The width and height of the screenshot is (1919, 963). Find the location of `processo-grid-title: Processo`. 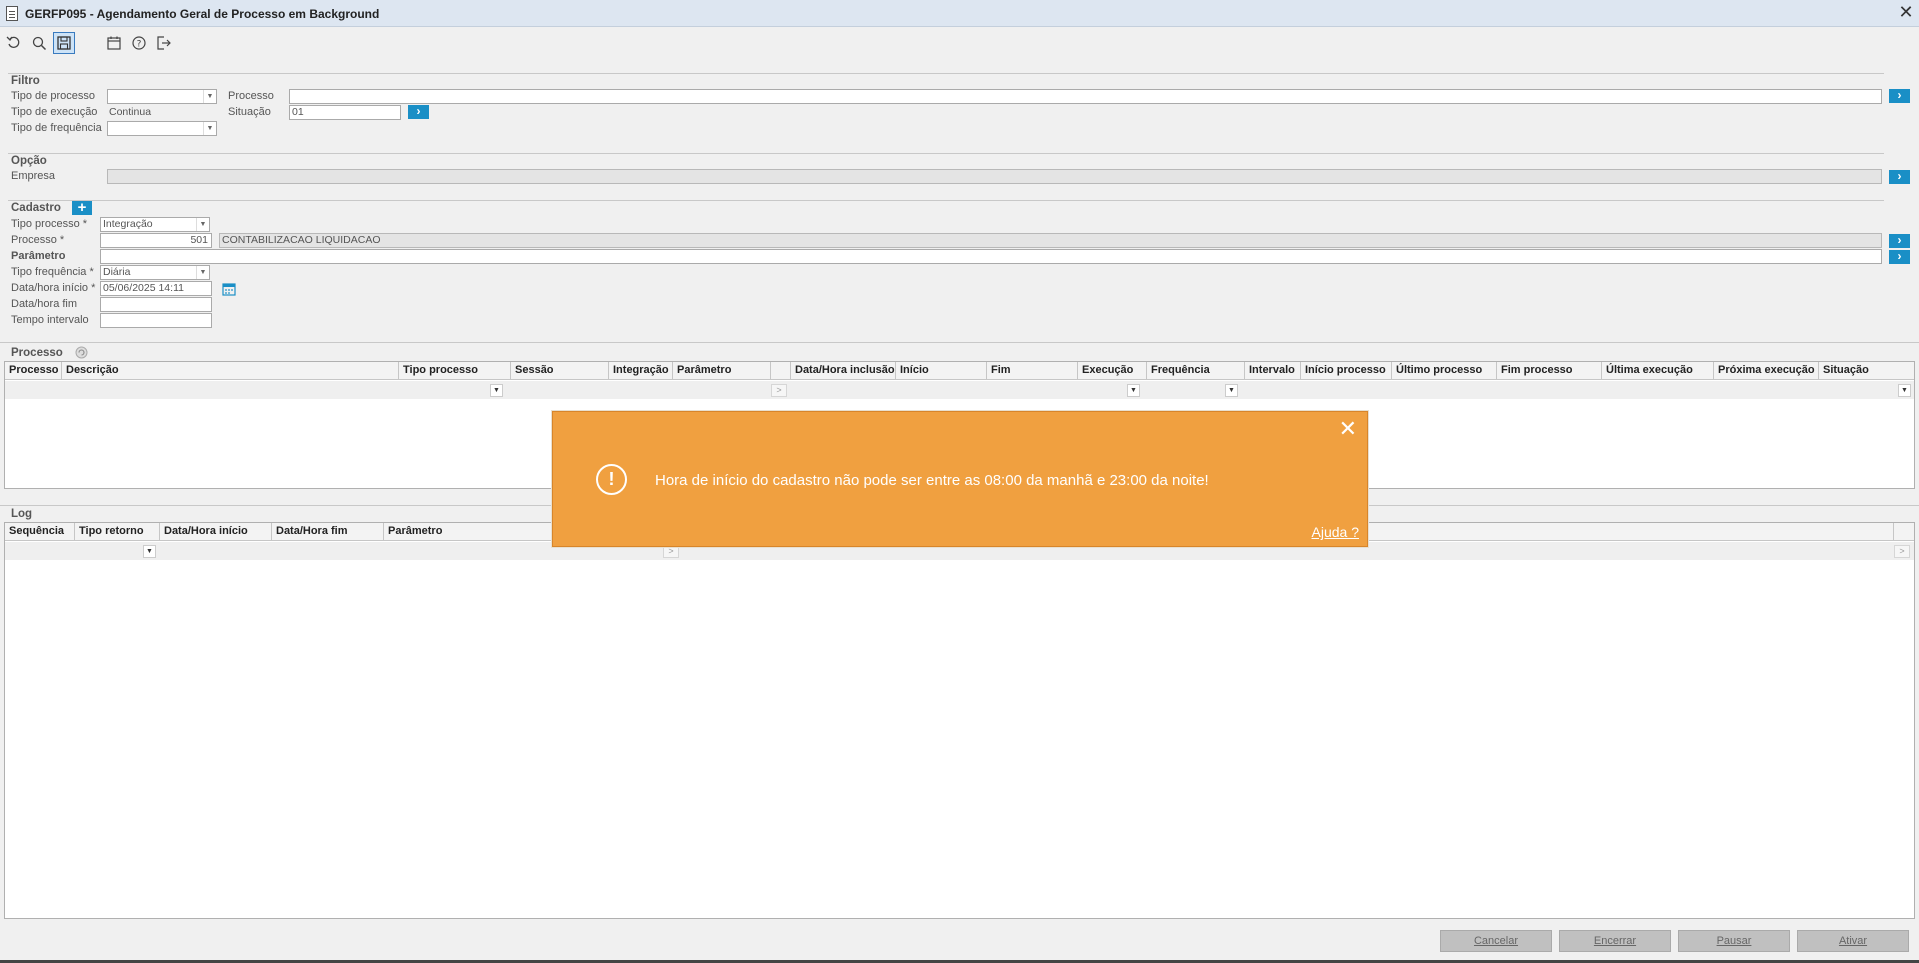

processo-grid-title: Processo is located at coordinates (37, 353).